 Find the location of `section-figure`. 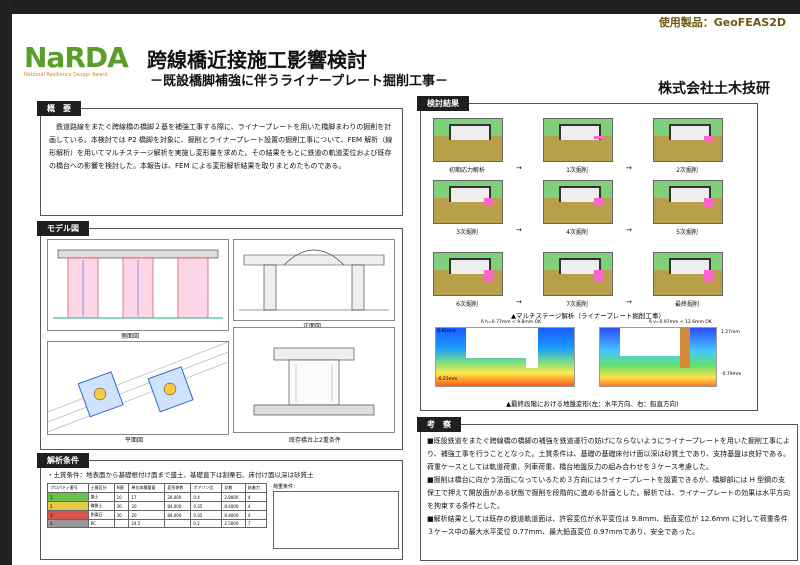

section-figure is located at coordinates (314, 380).